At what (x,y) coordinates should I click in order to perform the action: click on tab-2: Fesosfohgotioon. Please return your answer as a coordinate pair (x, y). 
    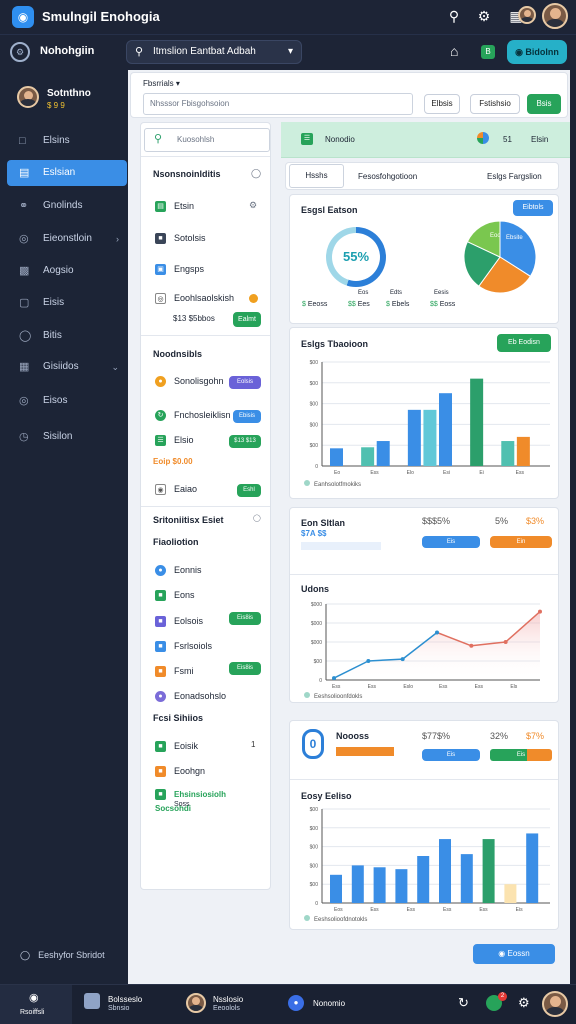
    Looking at the image, I should click on (387, 176).